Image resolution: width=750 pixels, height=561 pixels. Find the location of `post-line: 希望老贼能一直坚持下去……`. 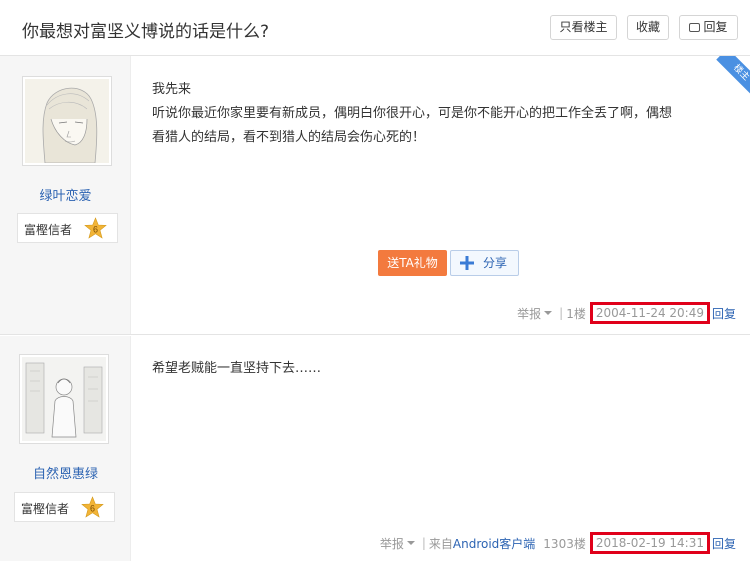

post-line: 希望老贼能一直坚持下去…… is located at coordinates (237, 368).